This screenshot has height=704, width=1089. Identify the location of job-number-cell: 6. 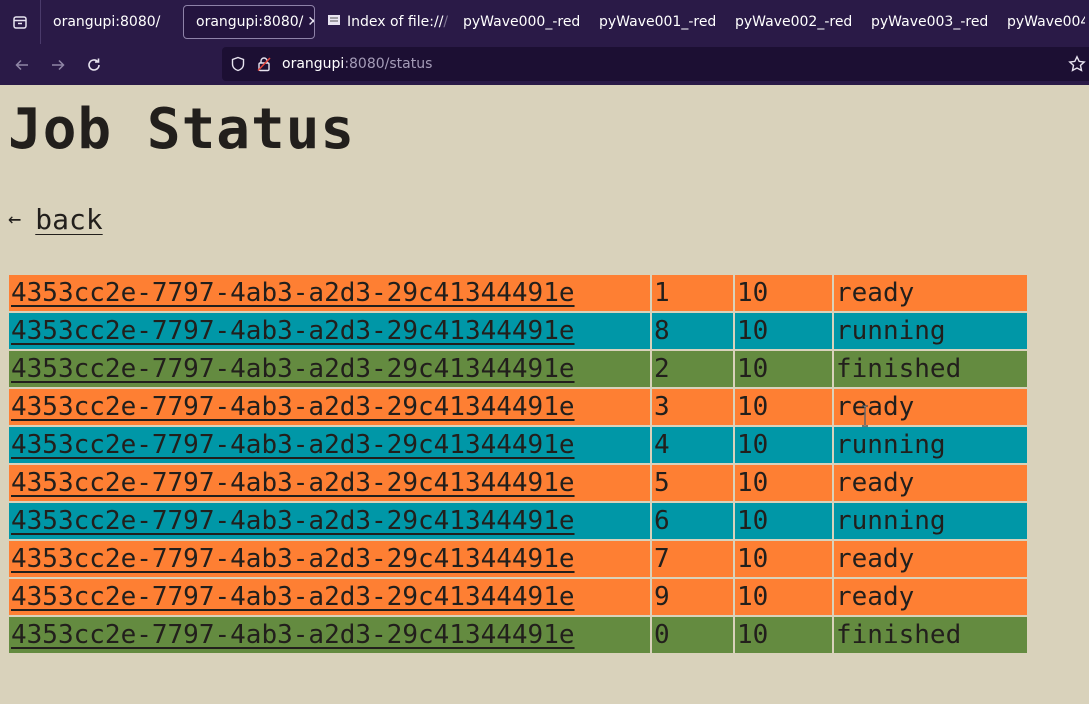
(692, 521).